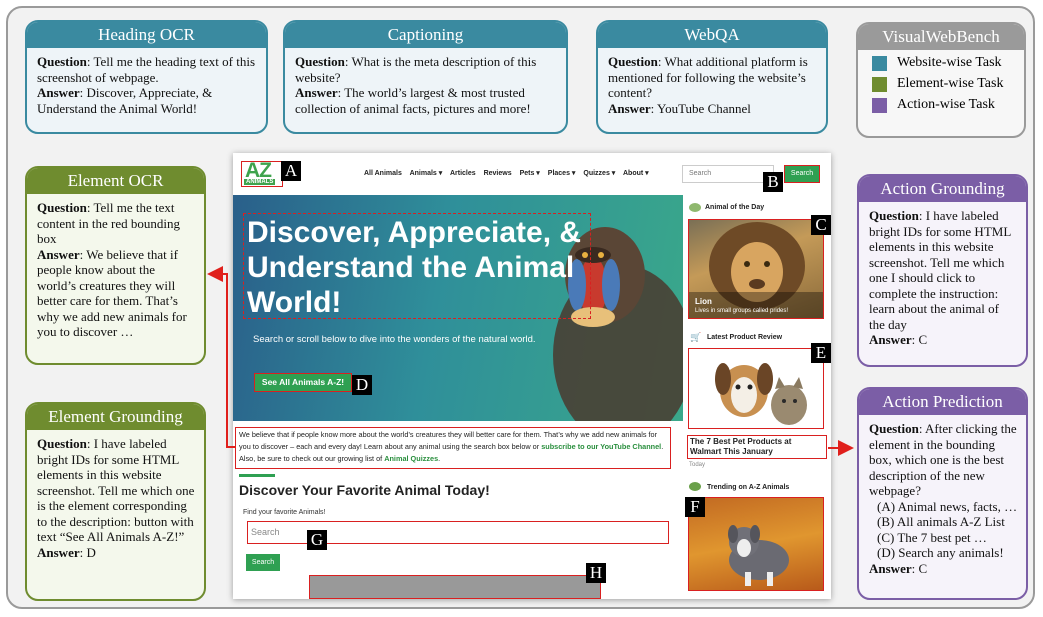  I want to click on answer-text: : D, so click(87, 552).